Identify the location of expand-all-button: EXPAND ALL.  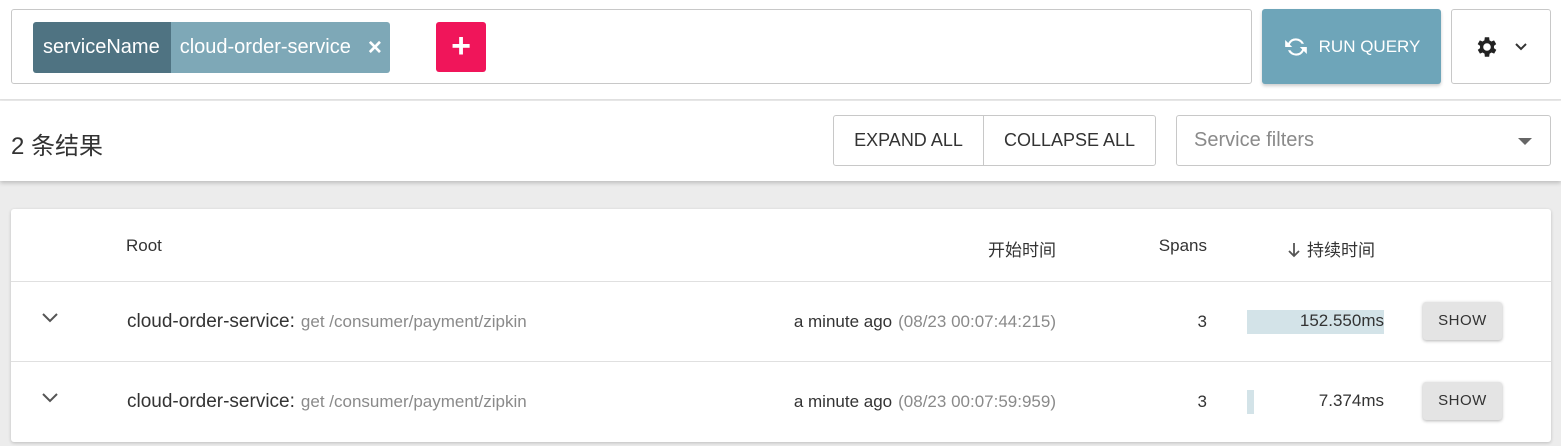
(909, 140).